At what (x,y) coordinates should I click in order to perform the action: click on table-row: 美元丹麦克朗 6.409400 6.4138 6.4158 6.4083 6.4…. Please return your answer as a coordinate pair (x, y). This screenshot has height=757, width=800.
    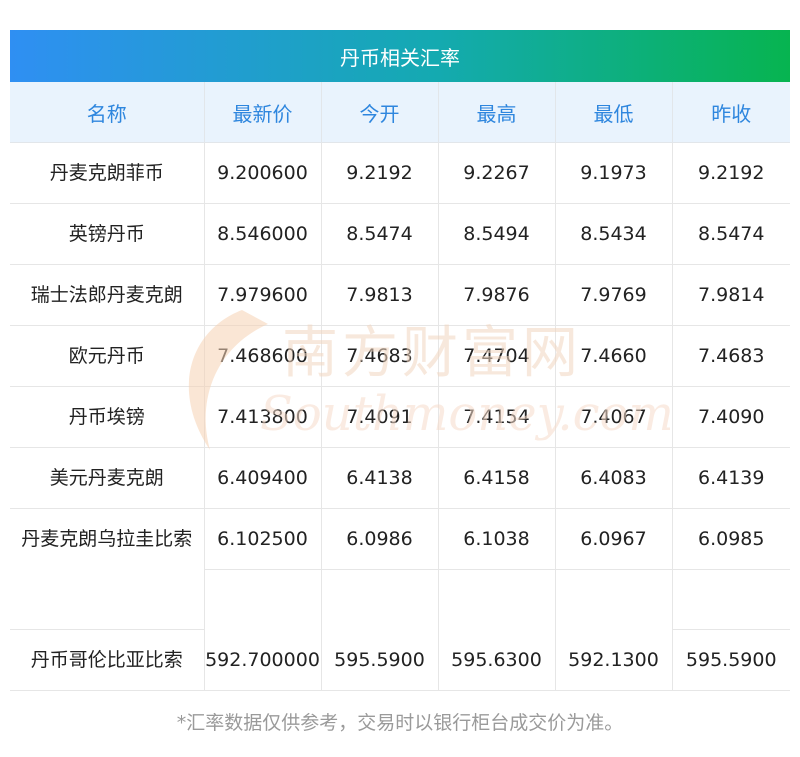
    Looking at the image, I should click on (400, 478).